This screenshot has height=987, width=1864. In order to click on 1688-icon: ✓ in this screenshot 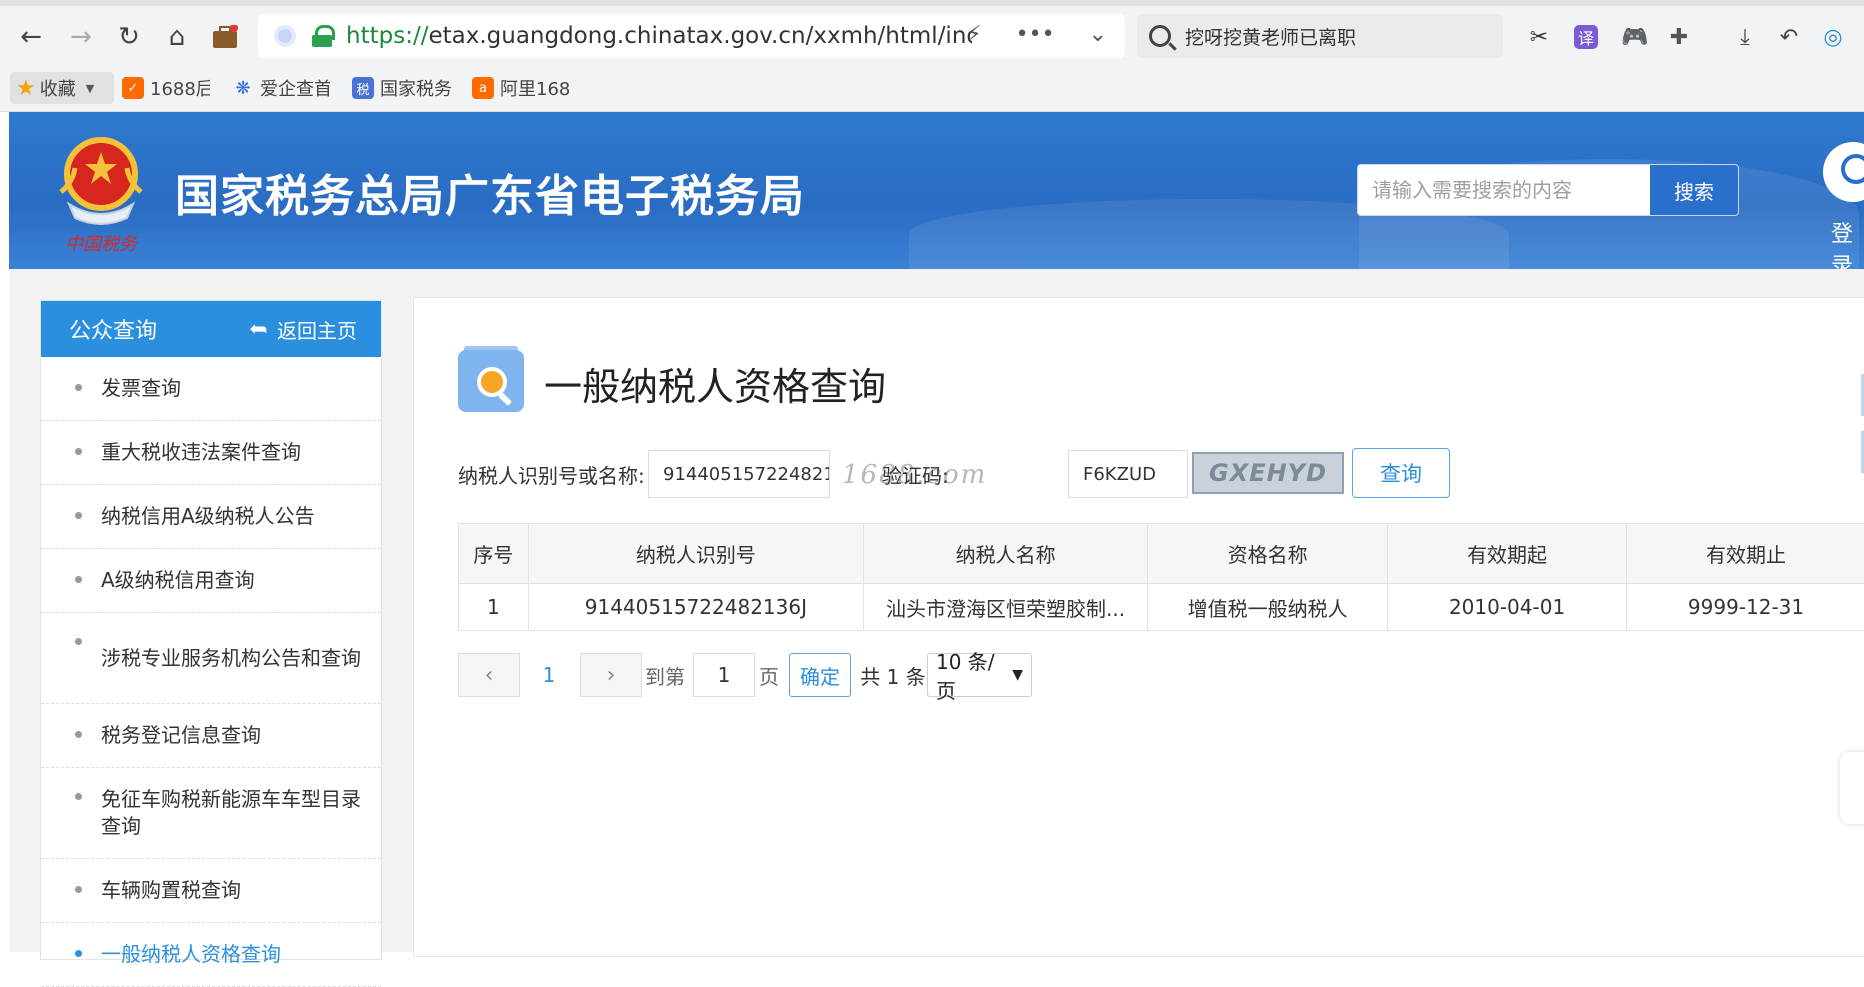, I will do `click(133, 88)`.